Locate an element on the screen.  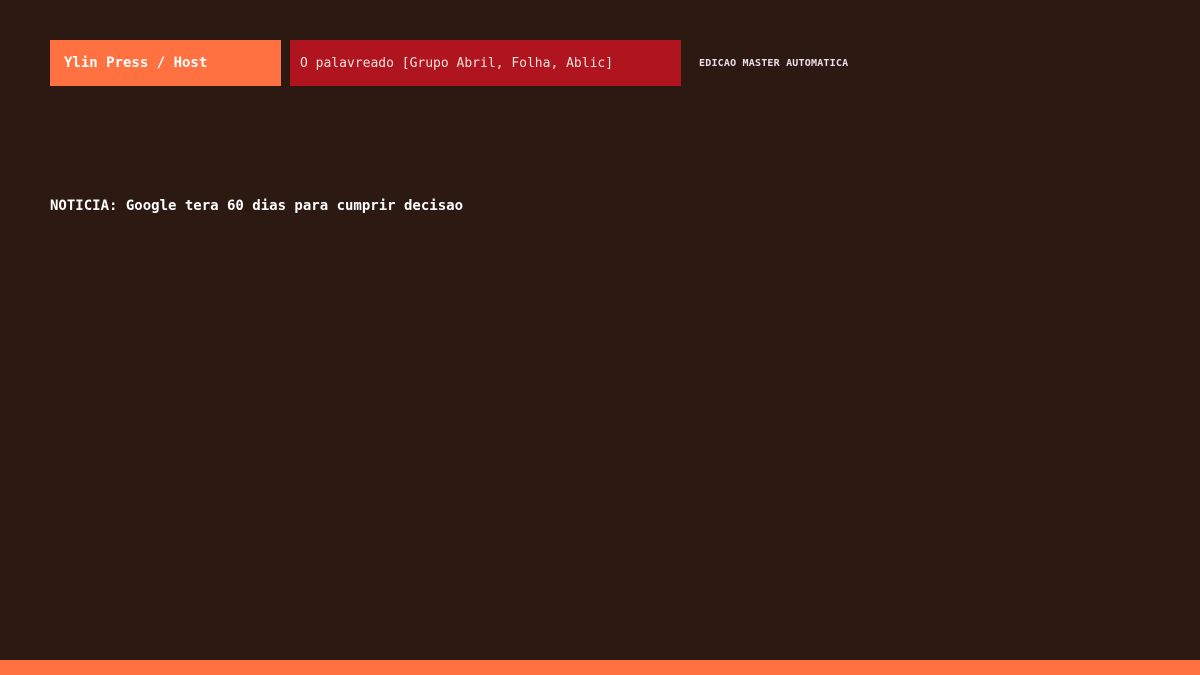
host-tab: Ylin Press / Host is located at coordinates (165, 63).